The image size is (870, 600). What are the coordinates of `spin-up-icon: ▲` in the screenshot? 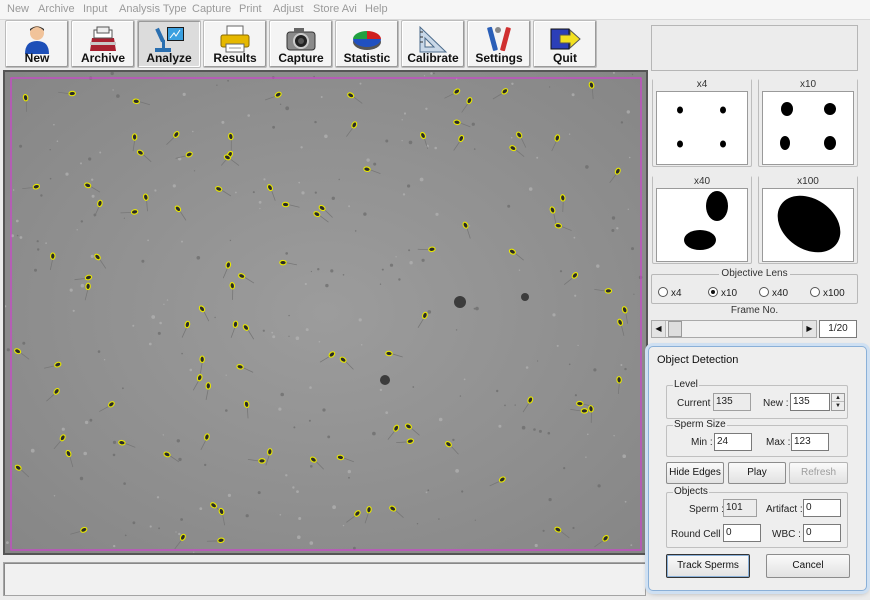 It's located at (838, 398).